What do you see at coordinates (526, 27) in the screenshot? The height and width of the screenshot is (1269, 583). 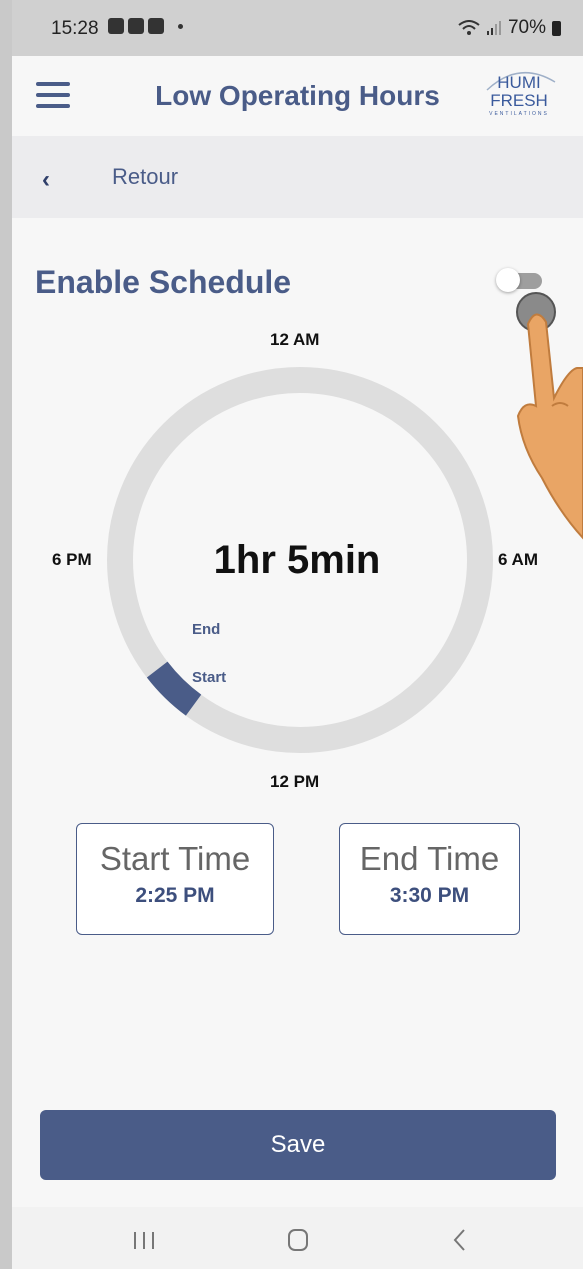 I see `battery-percent: 70%` at bounding box center [526, 27].